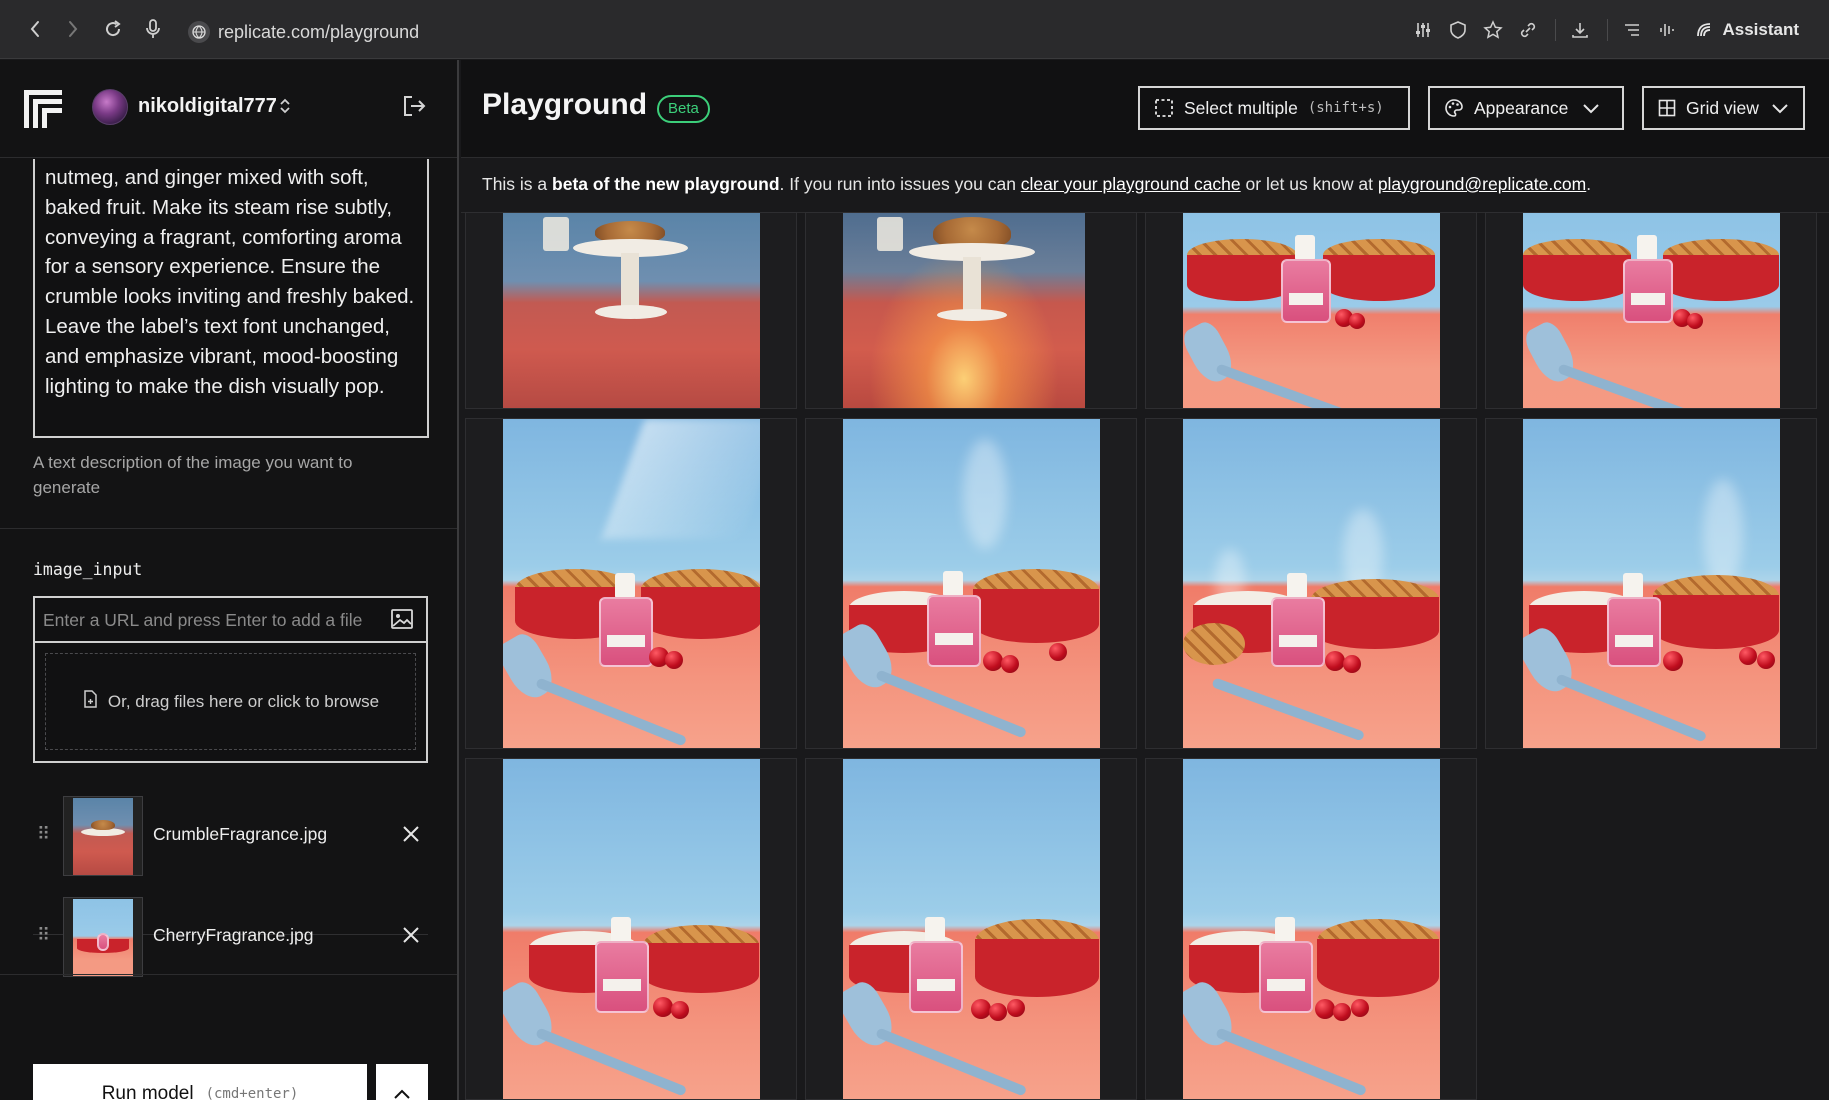 The width and height of the screenshot is (1829, 1100). What do you see at coordinates (90, 701) in the screenshot?
I see `file-icon` at bounding box center [90, 701].